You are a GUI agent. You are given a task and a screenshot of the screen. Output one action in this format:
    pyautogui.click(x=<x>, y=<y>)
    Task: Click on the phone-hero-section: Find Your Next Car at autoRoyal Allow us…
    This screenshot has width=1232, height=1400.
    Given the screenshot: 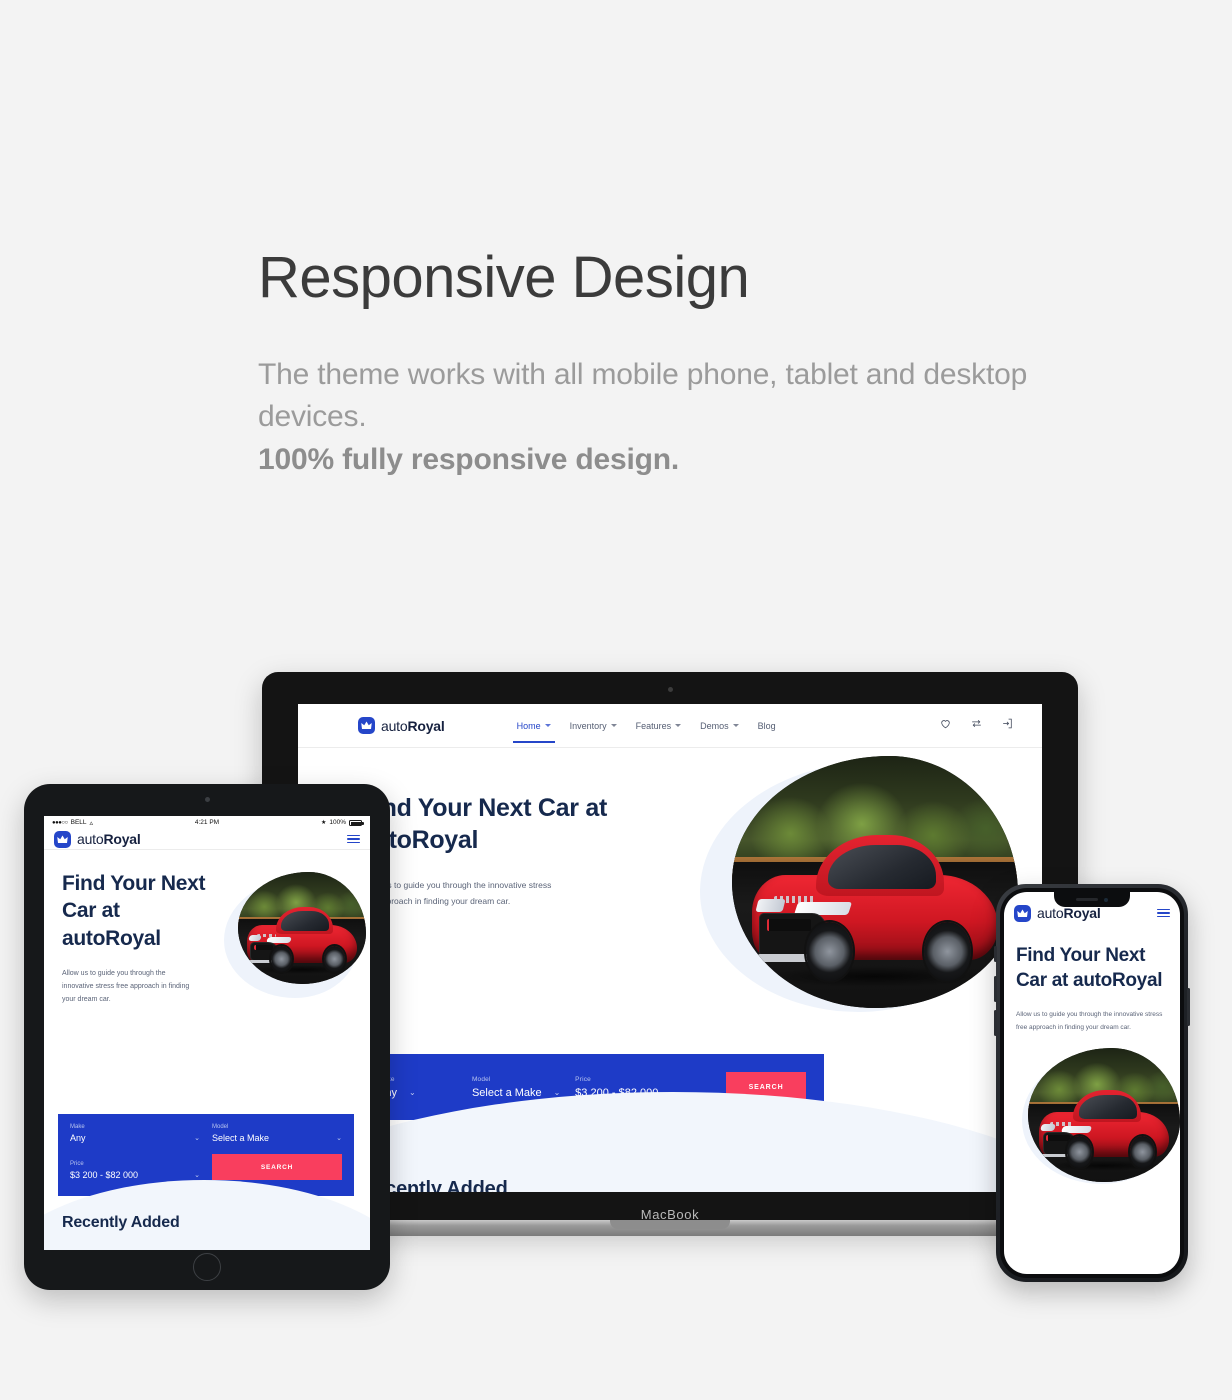 What is the action you would take?
    pyautogui.click(x=1092, y=1058)
    